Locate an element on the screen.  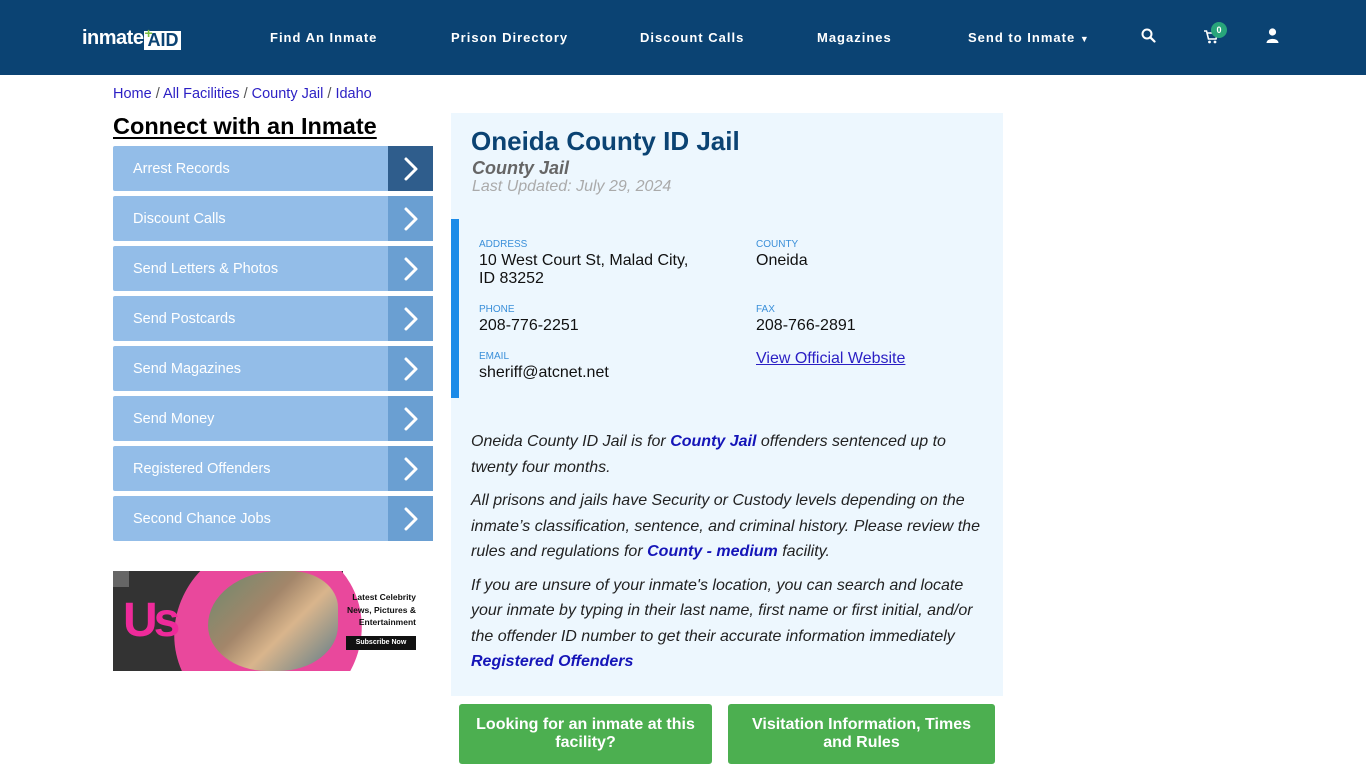
nav-send-to-inmate: Send to Inmate ▼ is located at coordinates (1029, 37).